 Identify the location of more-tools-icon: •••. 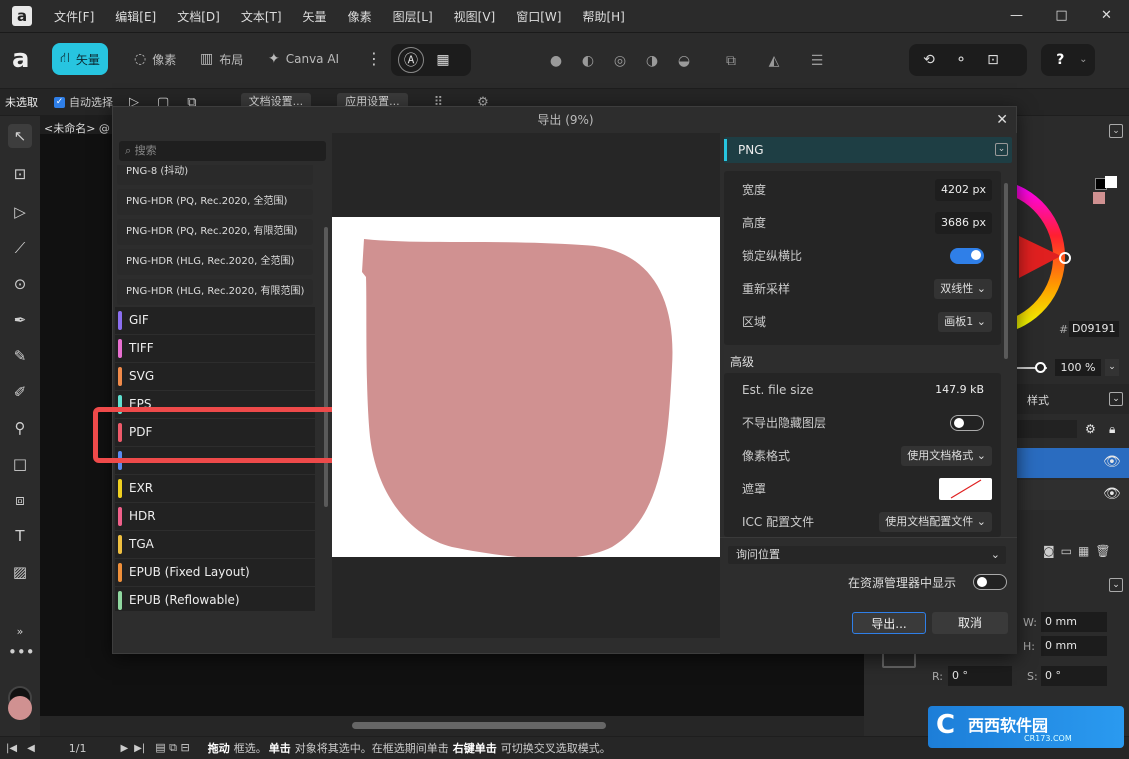
(21, 652).